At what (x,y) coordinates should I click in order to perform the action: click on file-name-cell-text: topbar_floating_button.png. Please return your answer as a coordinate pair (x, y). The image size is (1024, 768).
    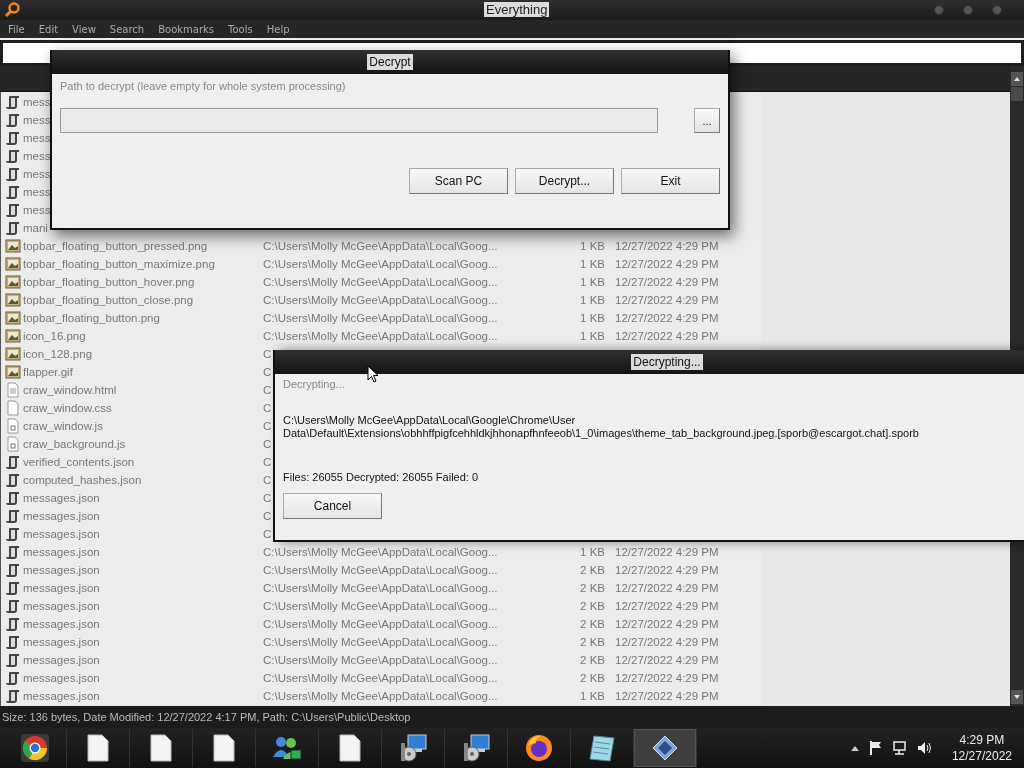
    Looking at the image, I should click on (92, 318).